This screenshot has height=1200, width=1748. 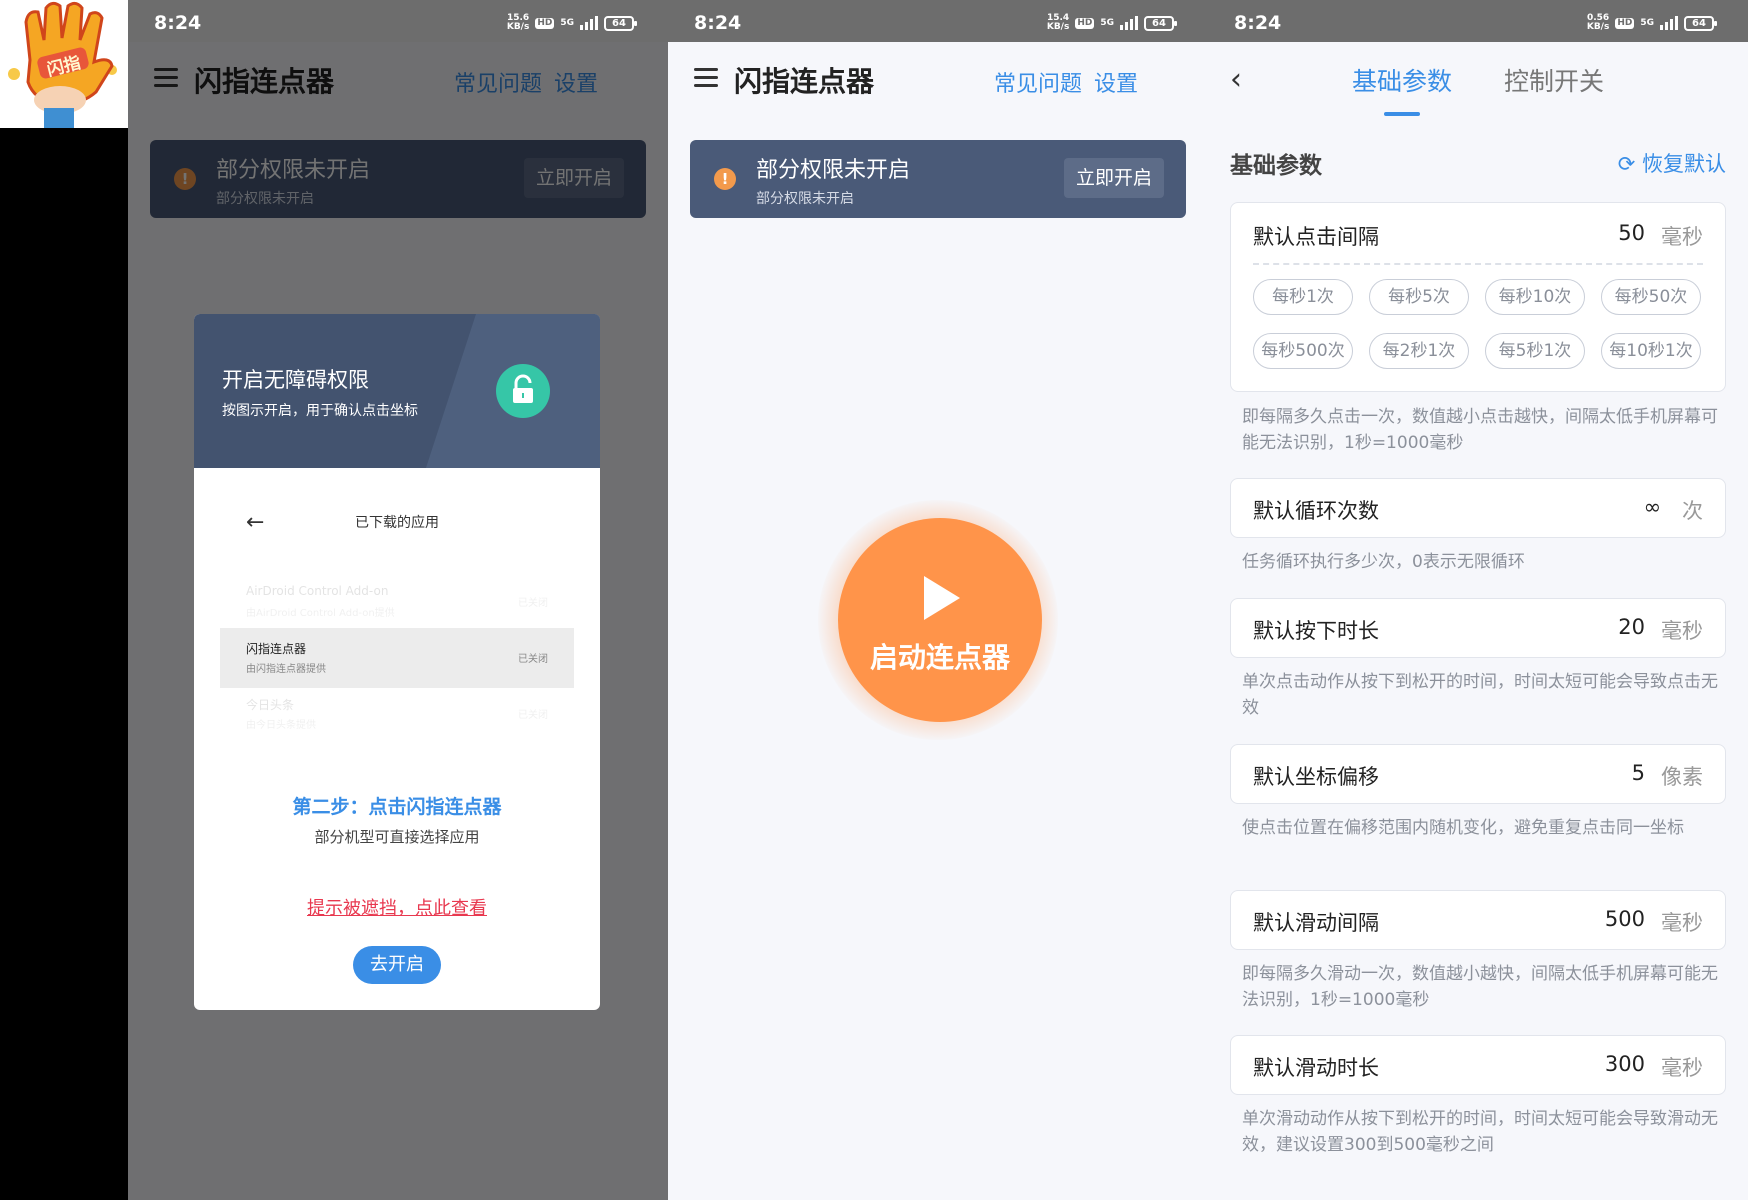 What do you see at coordinates (1478, 628) in the screenshot?
I see `press-duration-card: 默认按下时长 20 毫秒` at bounding box center [1478, 628].